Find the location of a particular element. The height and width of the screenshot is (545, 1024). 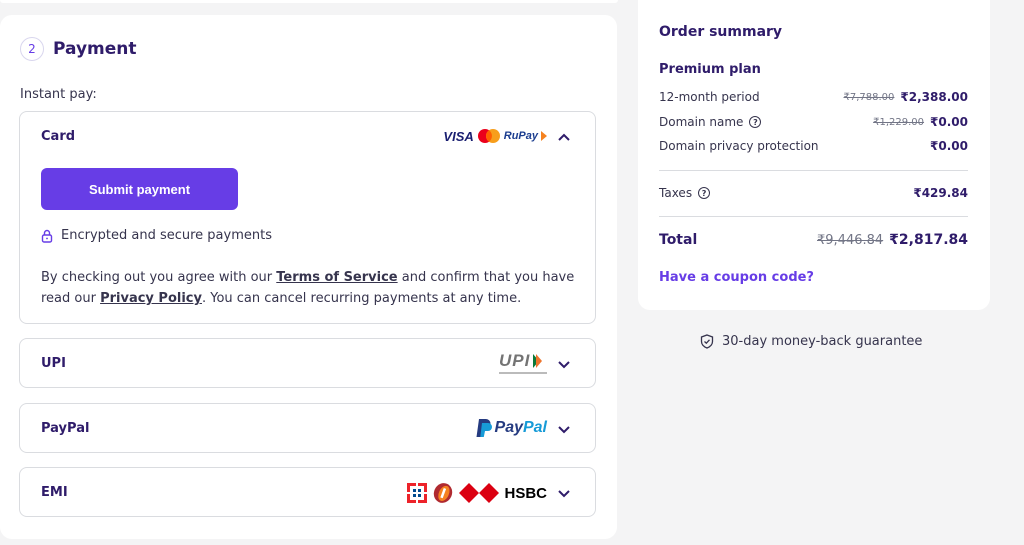

visa-logo: VISA is located at coordinates (458, 136).